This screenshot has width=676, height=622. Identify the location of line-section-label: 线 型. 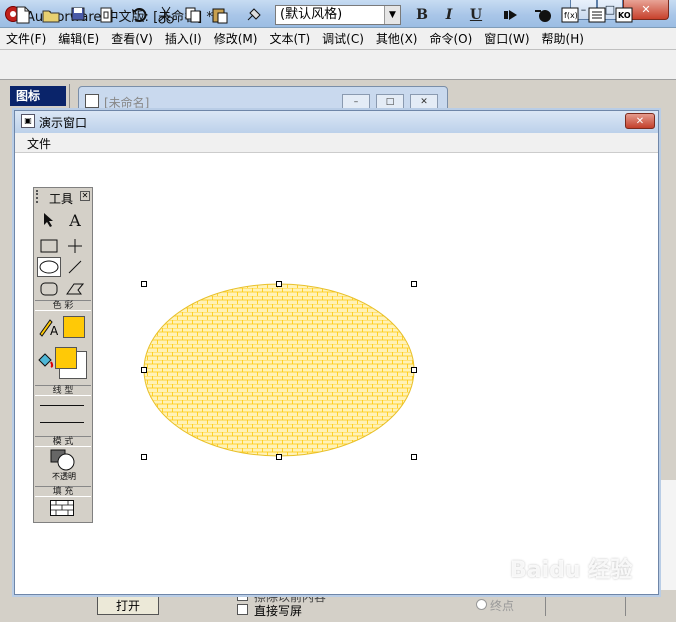
(63, 390).